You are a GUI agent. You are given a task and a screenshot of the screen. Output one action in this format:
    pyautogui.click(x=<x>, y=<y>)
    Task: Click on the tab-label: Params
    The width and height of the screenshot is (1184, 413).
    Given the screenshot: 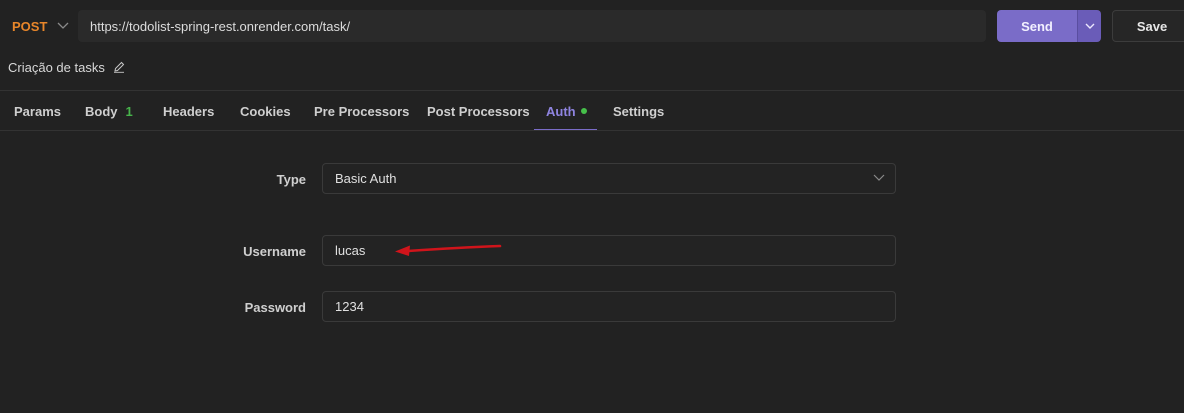 What is the action you would take?
    pyautogui.click(x=37, y=111)
    